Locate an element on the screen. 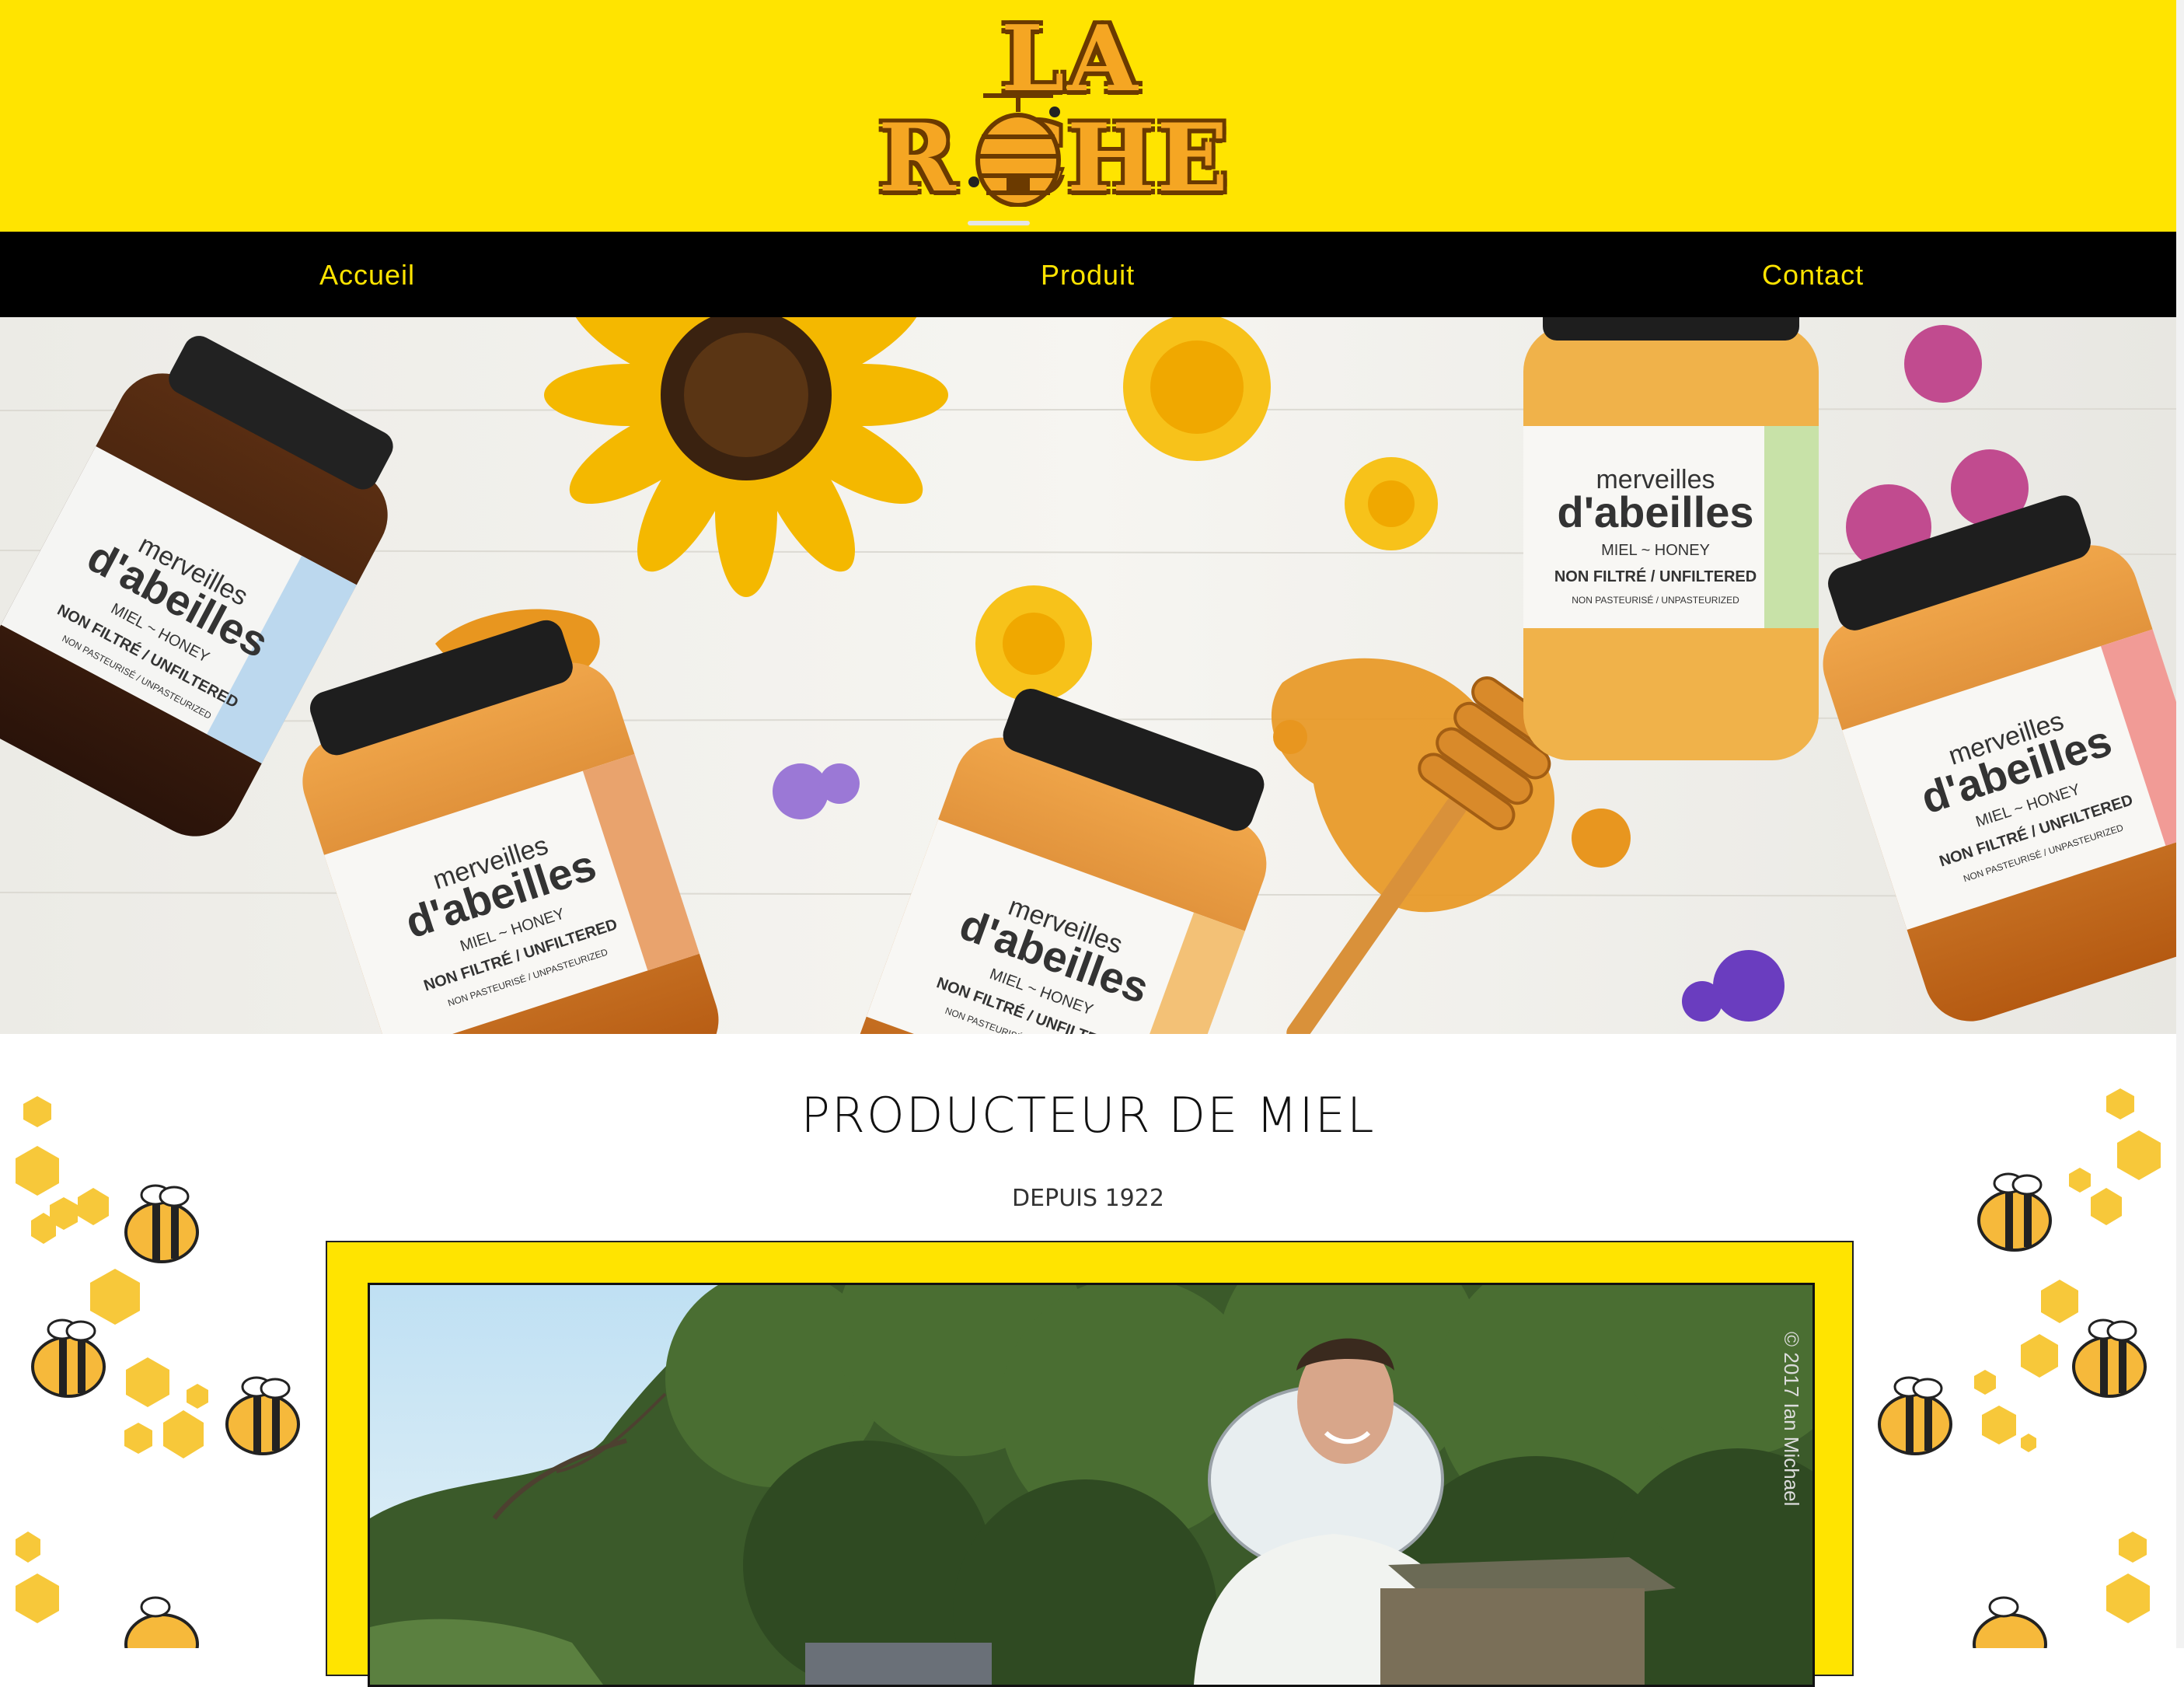  page-title: PRODUCTEUR DE MIEL is located at coordinates (1088, 1115).